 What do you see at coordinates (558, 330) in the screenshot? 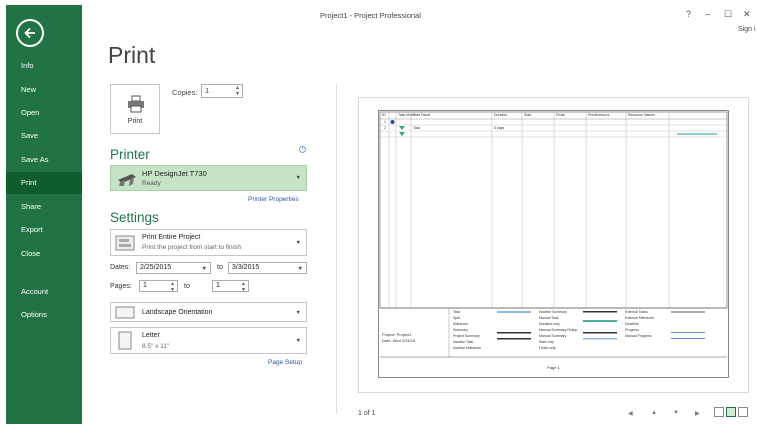
I see `legend-item: Manual Summary Rollup` at bounding box center [558, 330].